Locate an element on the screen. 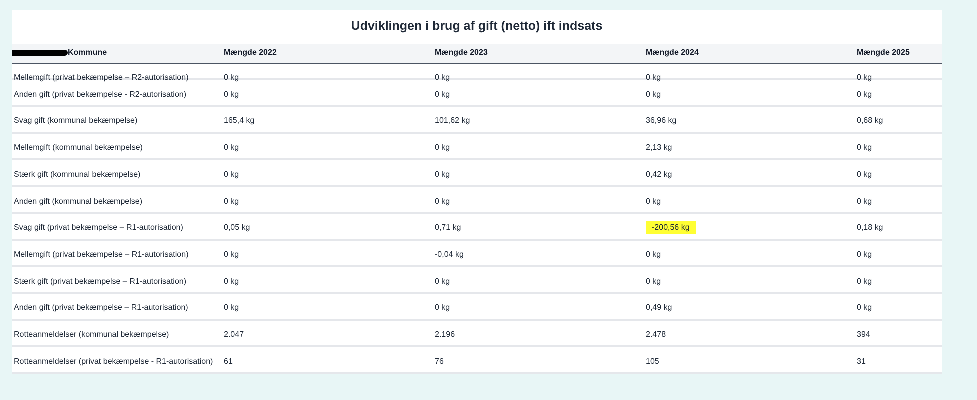 This screenshot has height=400, width=977. table-cell: 0,42 kg is located at coordinates (659, 174).